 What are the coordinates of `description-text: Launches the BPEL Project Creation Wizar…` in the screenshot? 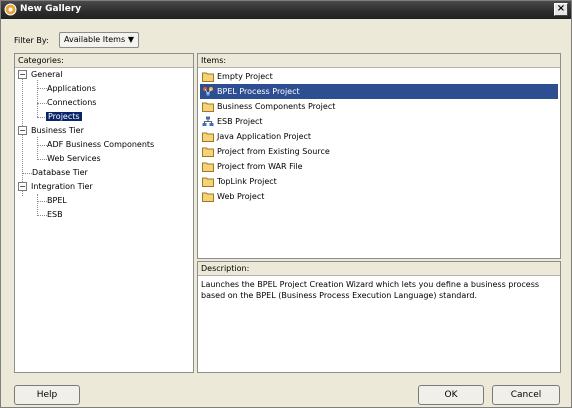 It's located at (370, 290).